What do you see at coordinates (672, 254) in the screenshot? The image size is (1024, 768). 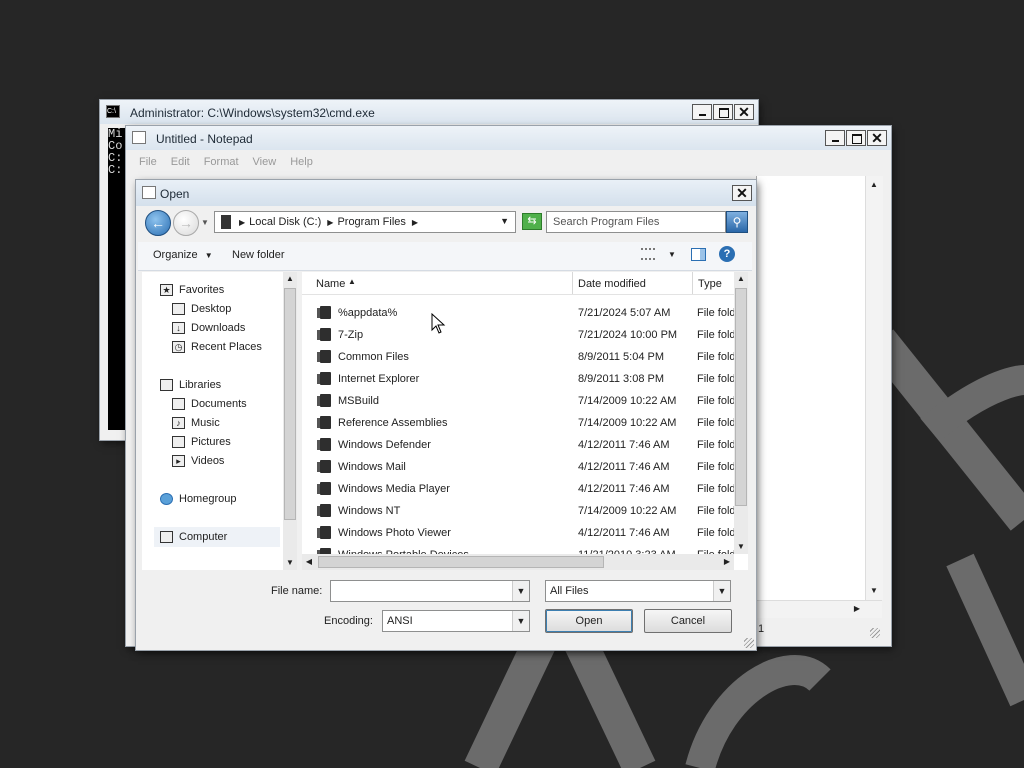 I see `view-dropdown-icon: ▼` at bounding box center [672, 254].